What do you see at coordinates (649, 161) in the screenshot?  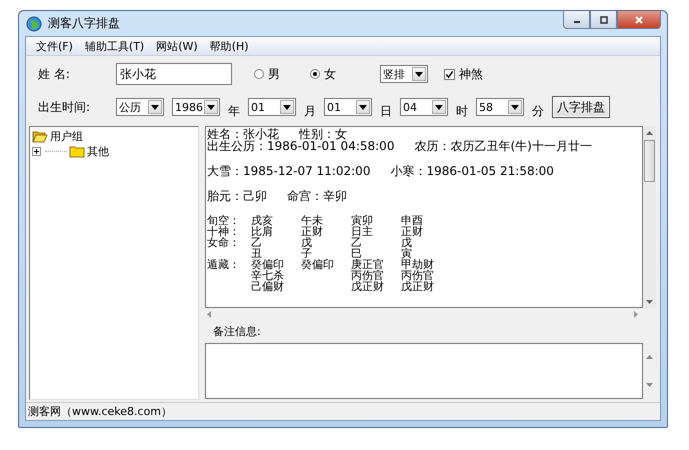 I see `scroll-thumb` at bounding box center [649, 161].